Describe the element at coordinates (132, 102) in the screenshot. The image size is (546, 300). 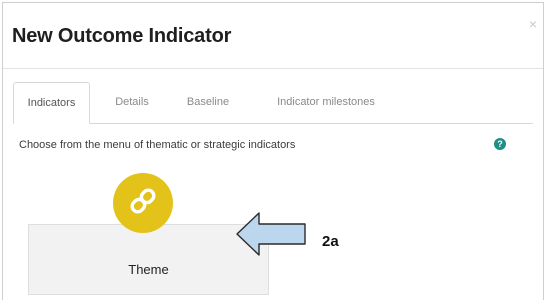
I see `tab-details: Details` at that location.